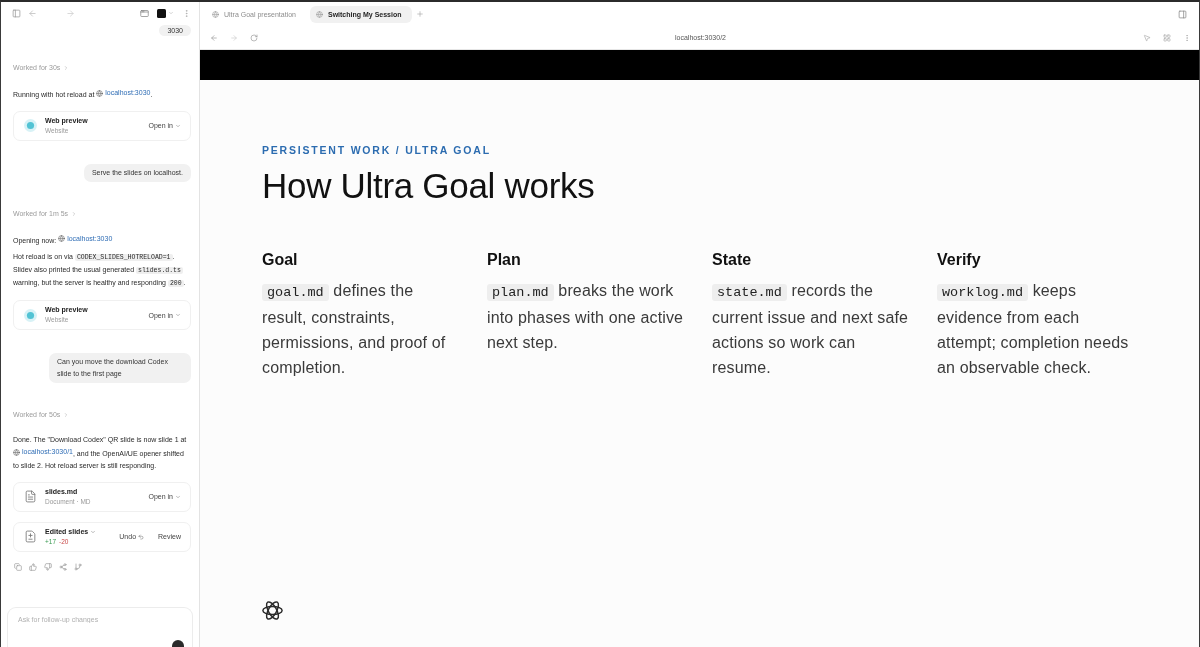  Describe the element at coordinates (144, 13) in the screenshot. I see `window-icon` at that location.